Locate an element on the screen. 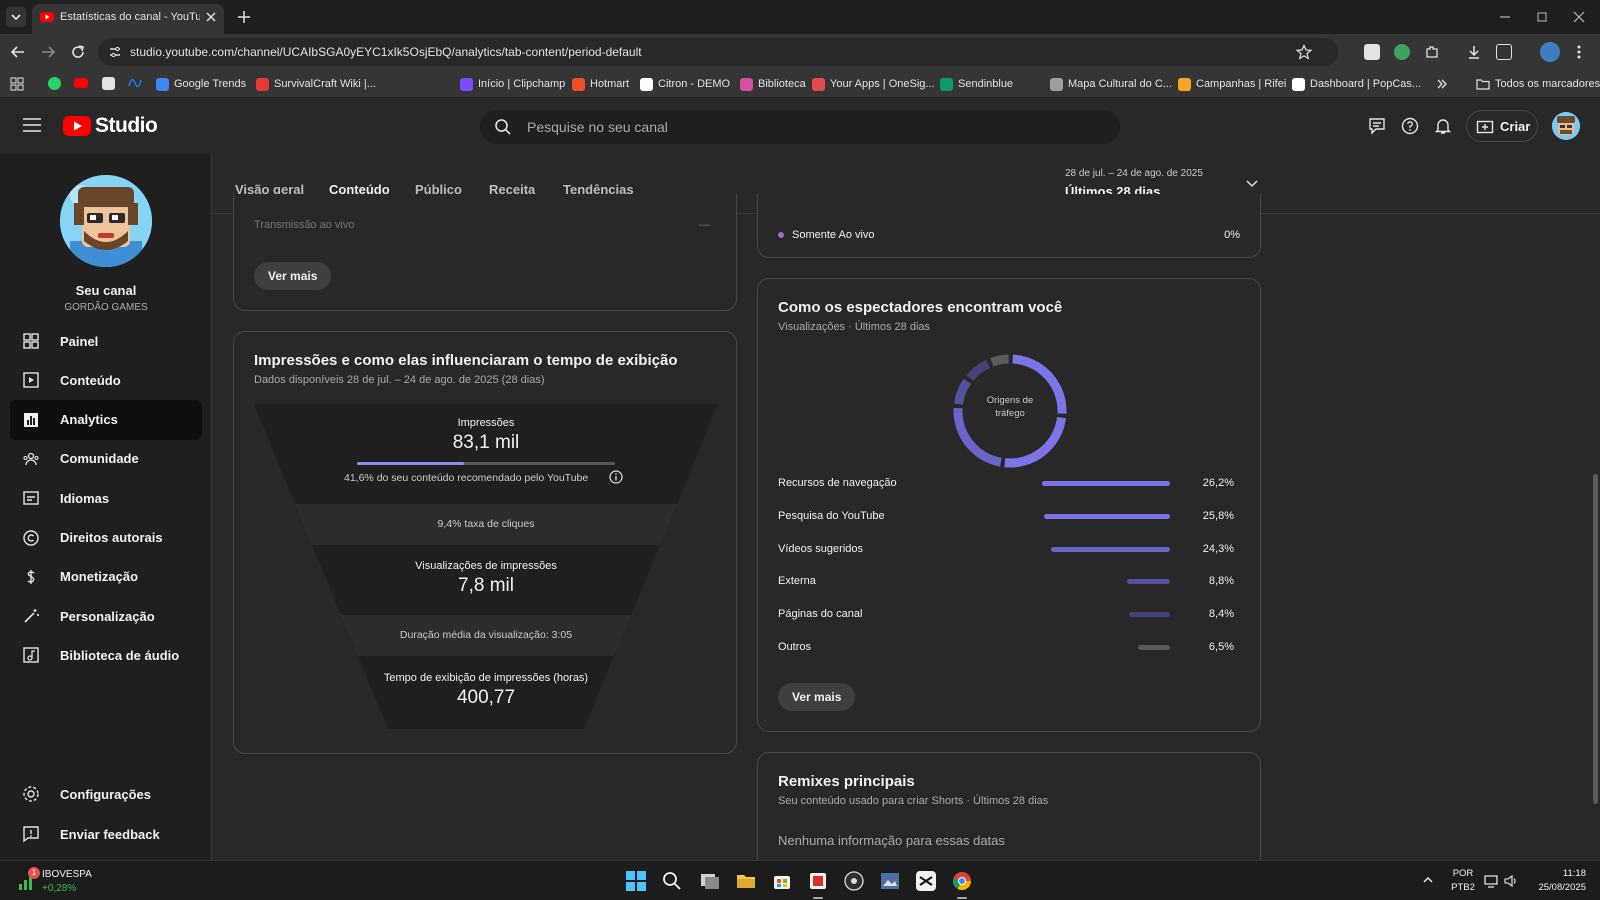 The width and height of the screenshot is (1600, 900). bookmark-item: Hotmart is located at coordinates (600, 84).